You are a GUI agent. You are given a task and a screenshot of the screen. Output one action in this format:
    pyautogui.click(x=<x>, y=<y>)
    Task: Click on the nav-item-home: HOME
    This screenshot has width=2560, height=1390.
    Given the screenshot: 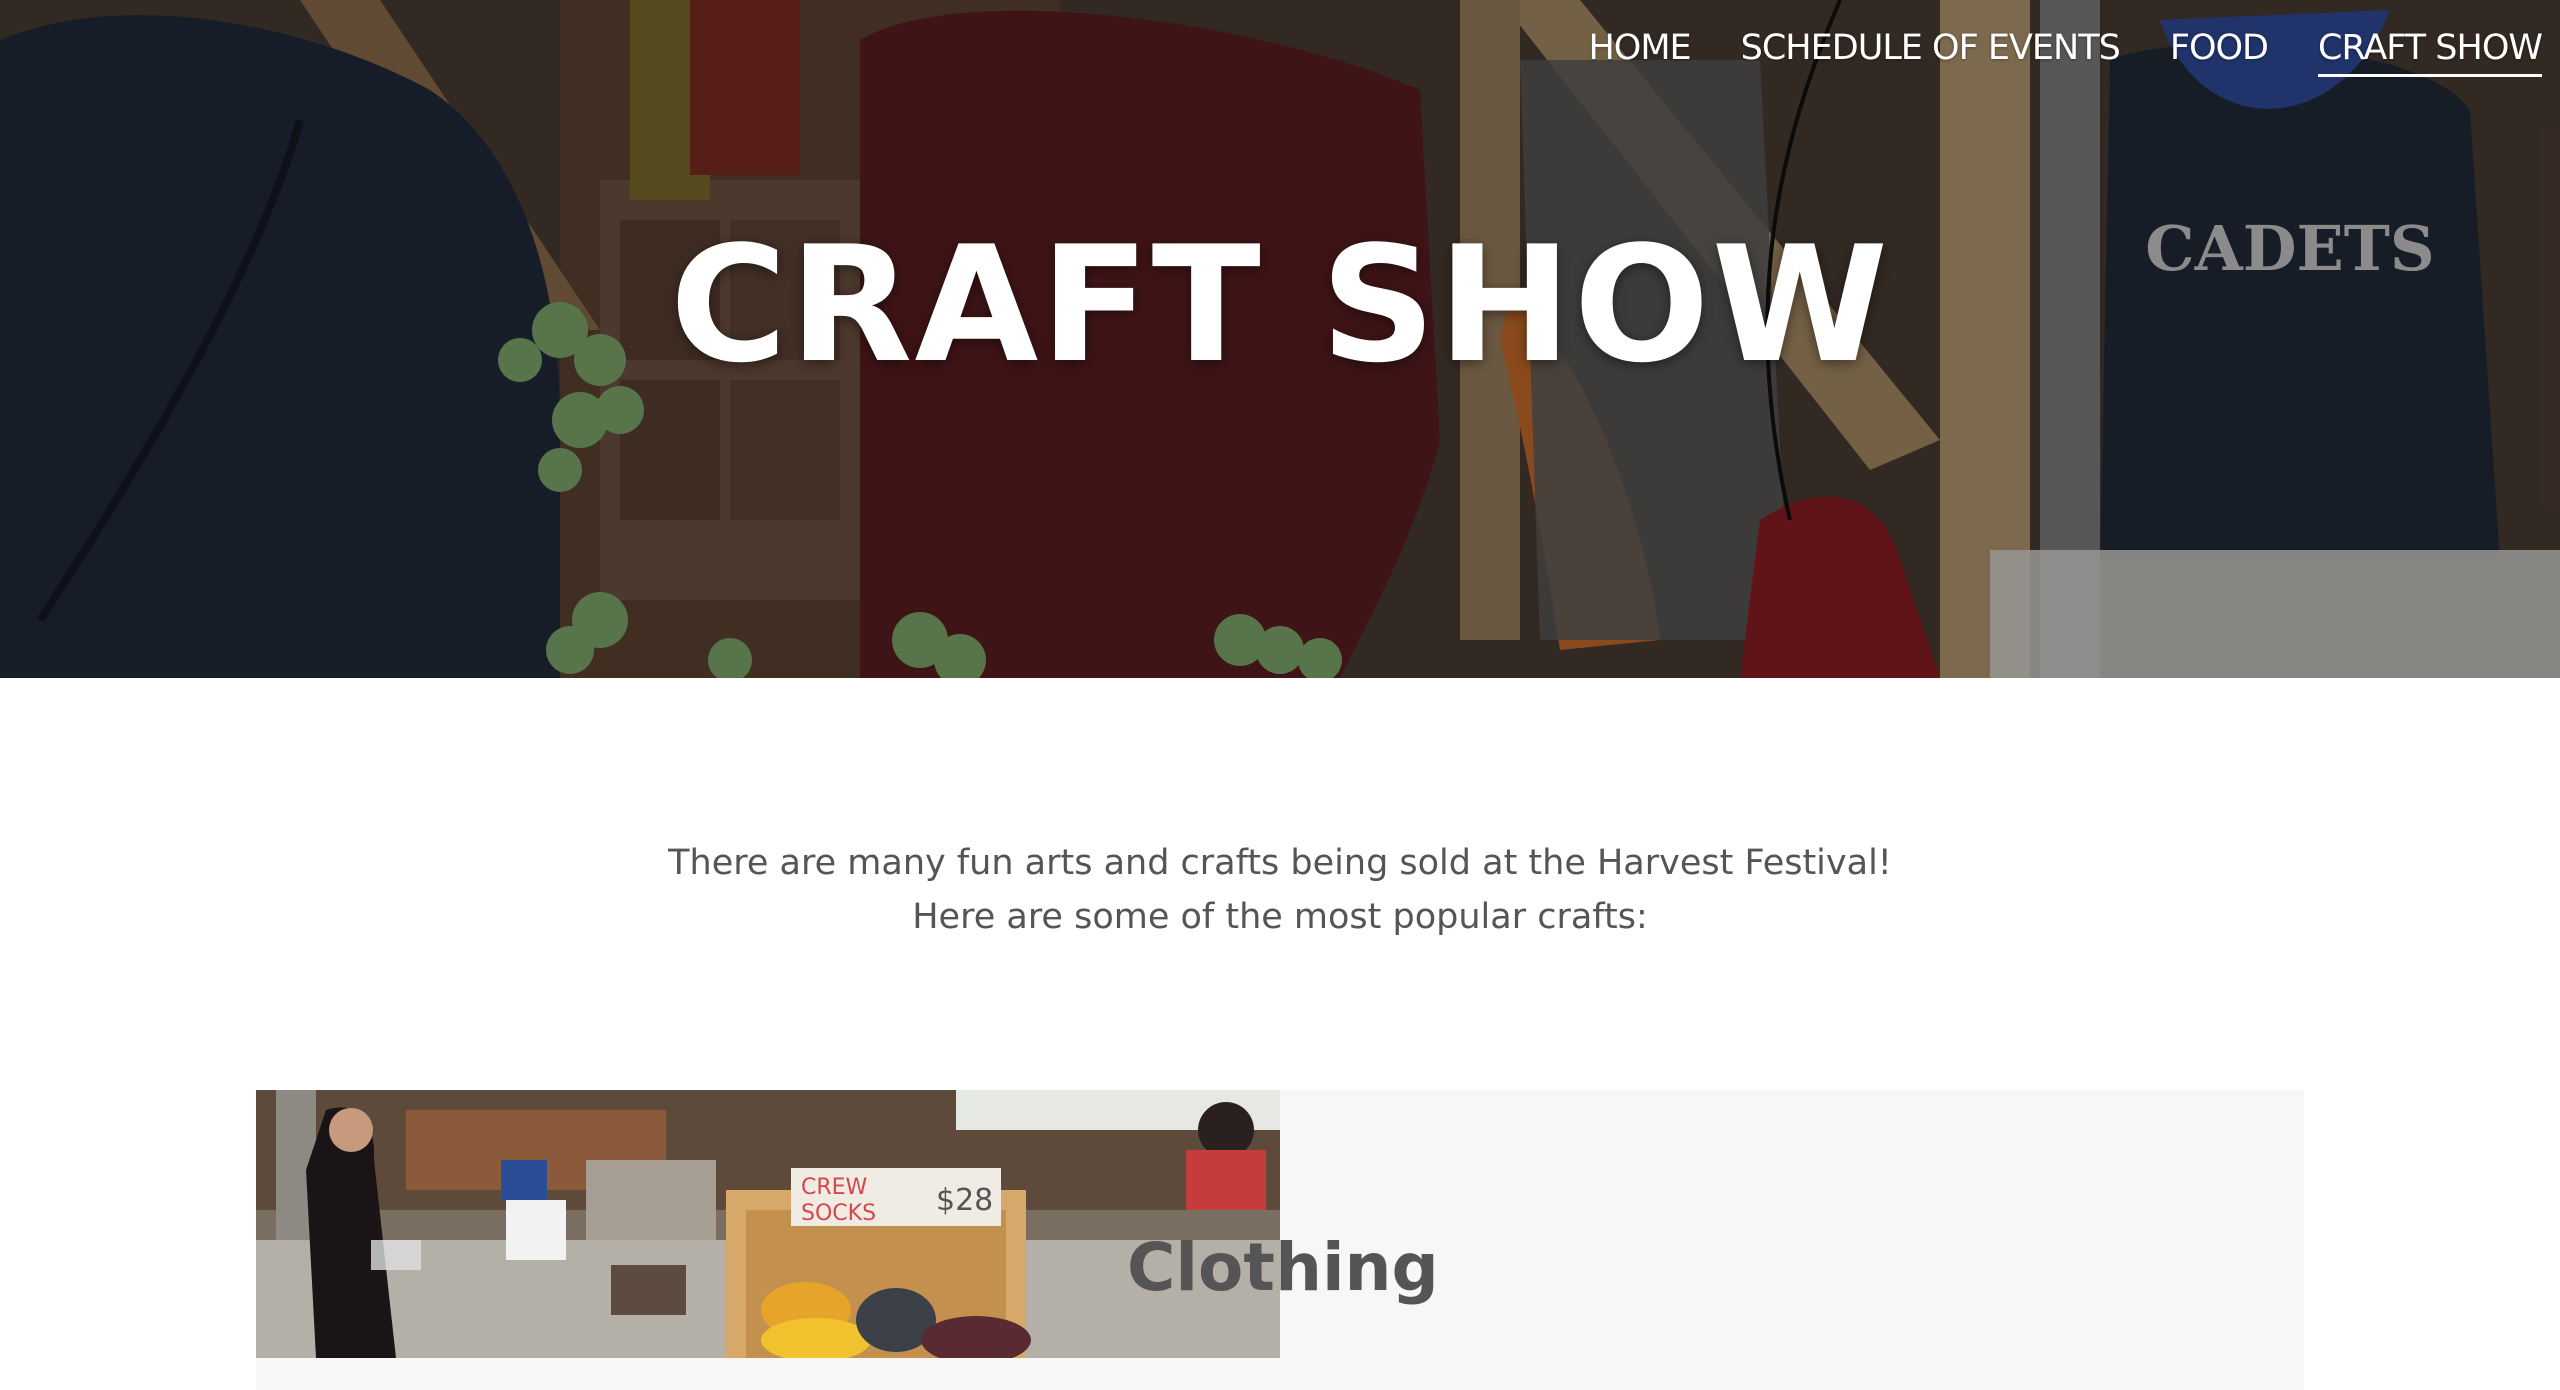 What is the action you would take?
    pyautogui.click(x=1639, y=48)
    